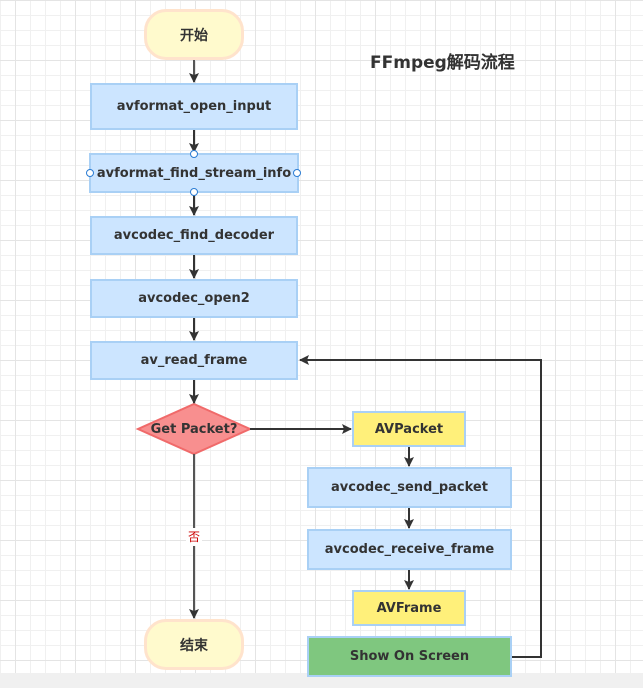 This screenshot has height=688, width=643. I want to click on end-node: 结束, so click(194, 644).